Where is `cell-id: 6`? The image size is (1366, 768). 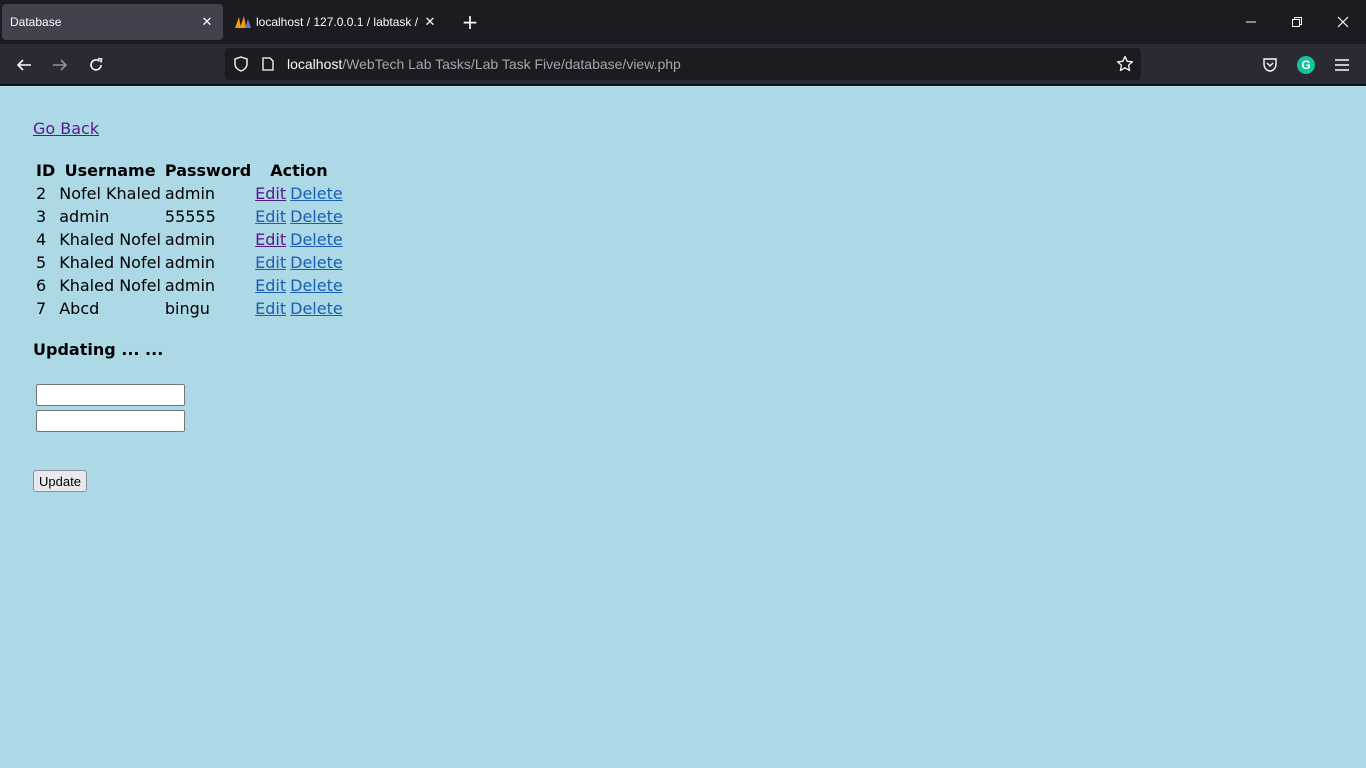 cell-id: 6 is located at coordinates (41, 285).